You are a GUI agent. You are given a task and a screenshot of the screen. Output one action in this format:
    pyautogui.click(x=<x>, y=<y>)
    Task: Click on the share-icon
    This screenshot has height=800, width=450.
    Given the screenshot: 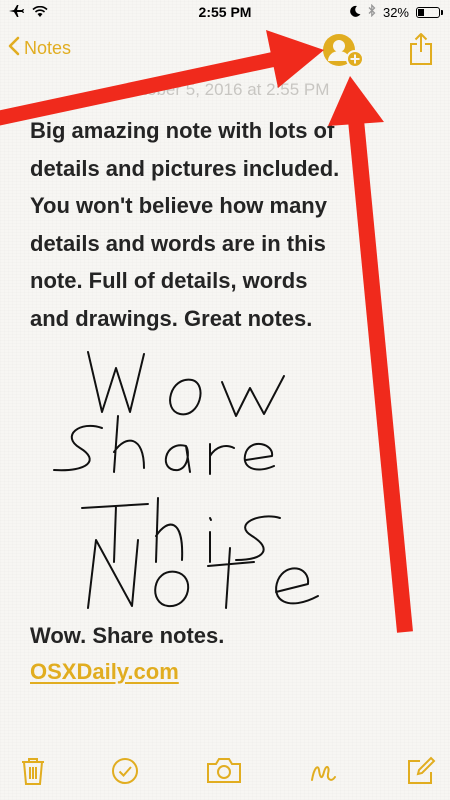 What is the action you would take?
    pyautogui.click(x=421, y=51)
    